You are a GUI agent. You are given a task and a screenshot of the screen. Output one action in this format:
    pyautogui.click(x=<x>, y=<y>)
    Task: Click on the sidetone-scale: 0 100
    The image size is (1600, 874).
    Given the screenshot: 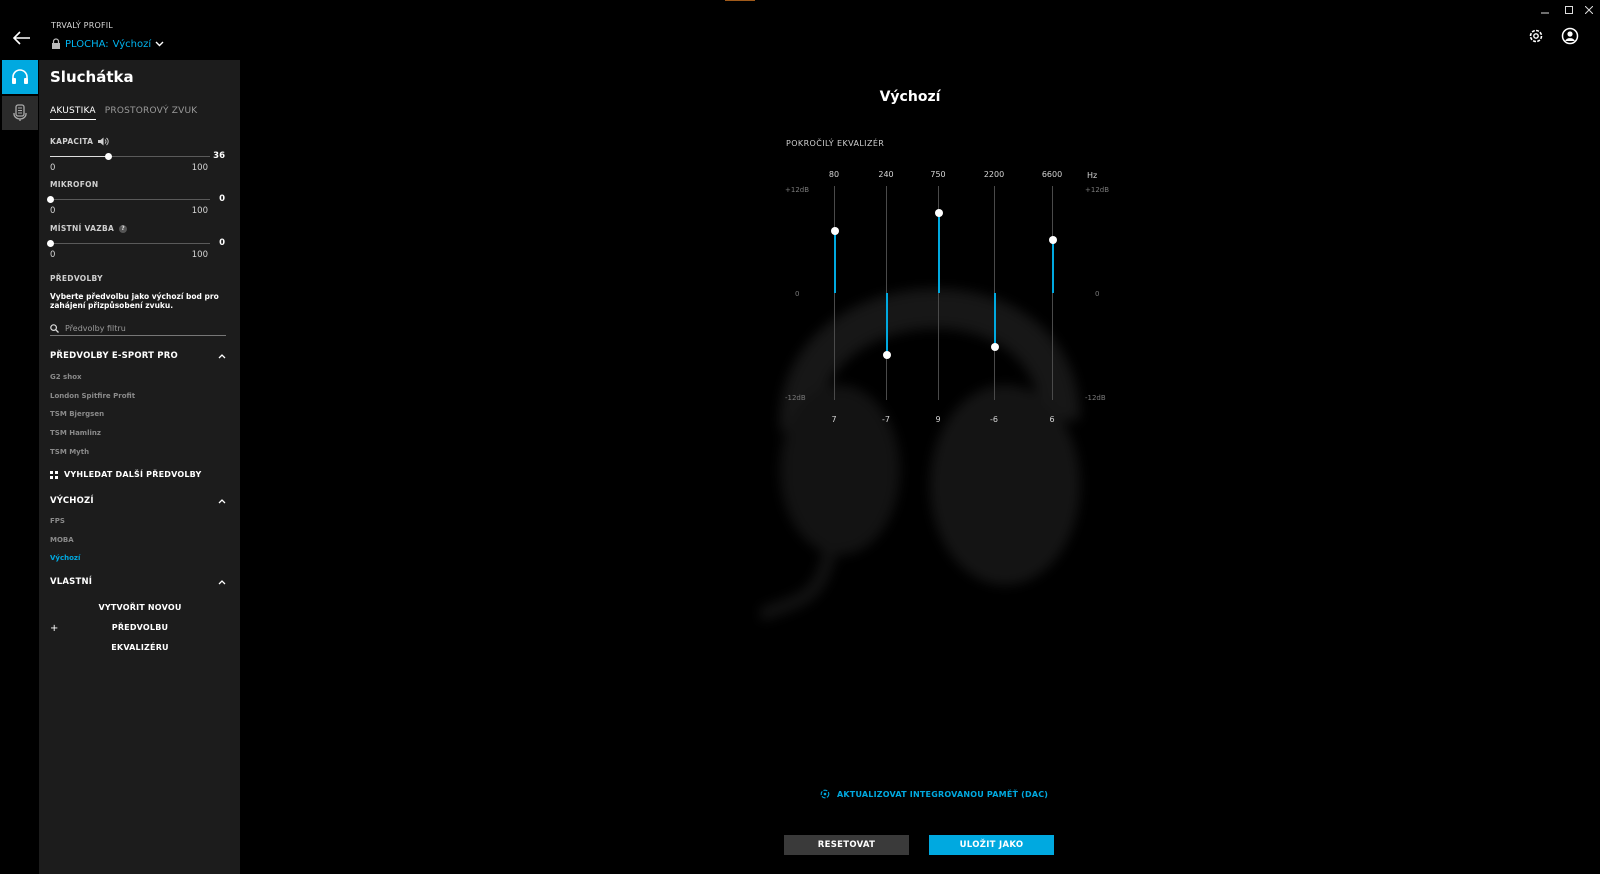 What is the action you would take?
    pyautogui.click(x=129, y=255)
    